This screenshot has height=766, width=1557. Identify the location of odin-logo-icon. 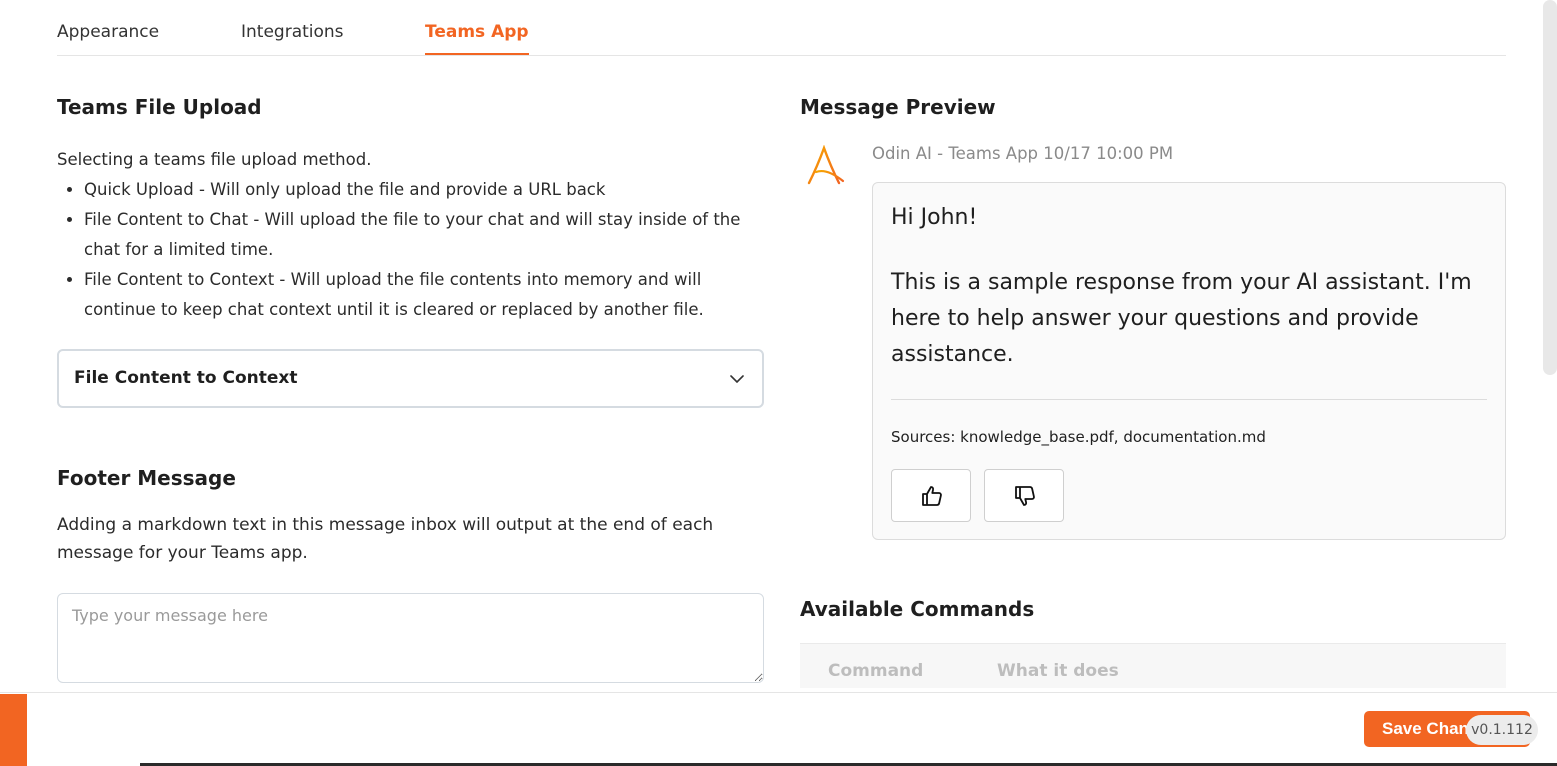
(826, 165).